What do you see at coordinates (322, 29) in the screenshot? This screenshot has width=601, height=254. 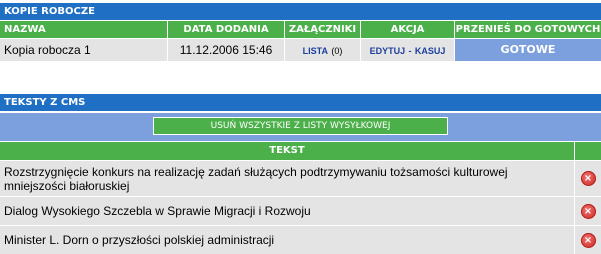 I see `column-header-attachments: ZAŁĄCZNIKI` at bounding box center [322, 29].